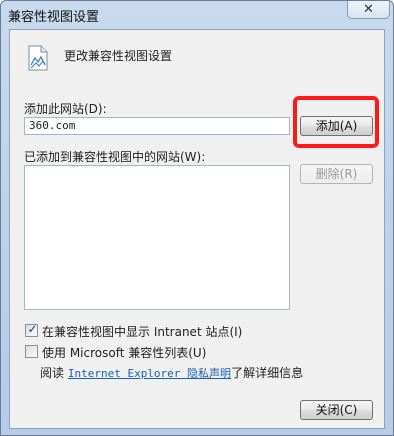  I want to click on privacy-statement-link: Internet Explorer 隐私声明, so click(149, 373).